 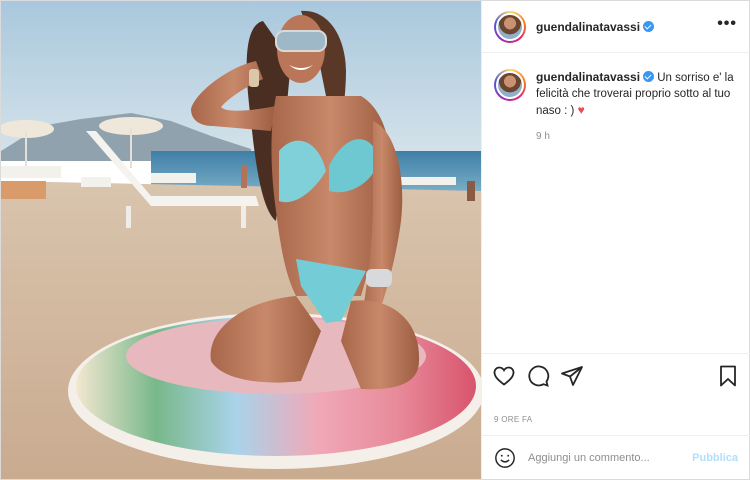 I want to click on heart-icon, so click(x=504, y=376).